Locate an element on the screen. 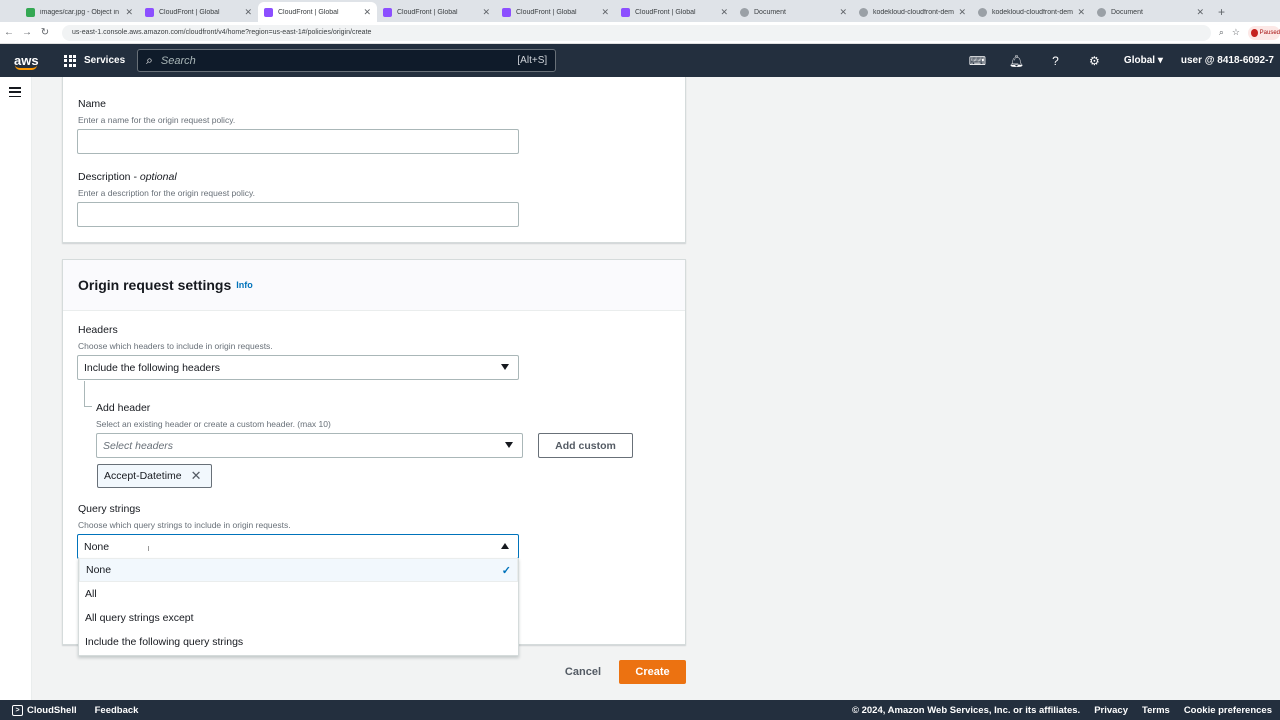 The image size is (1280, 720). cloudshell-icon: ⌨ is located at coordinates (977, 61).